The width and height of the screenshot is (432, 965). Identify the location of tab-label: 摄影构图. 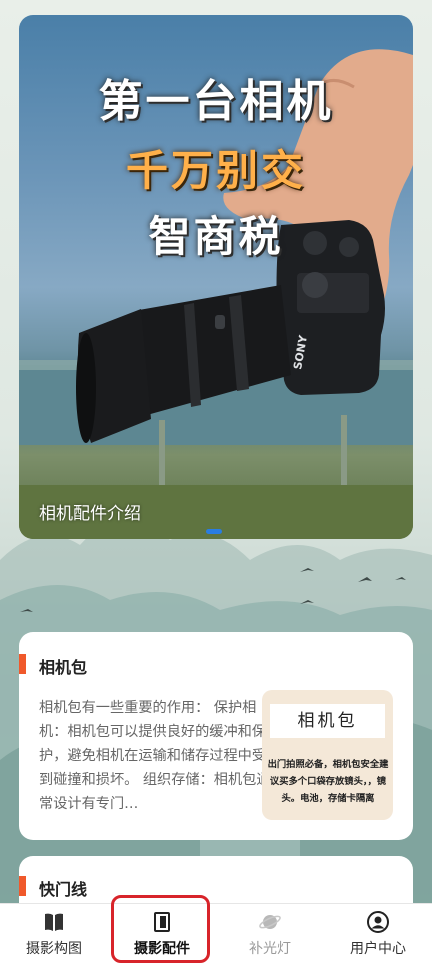
(54, 949).